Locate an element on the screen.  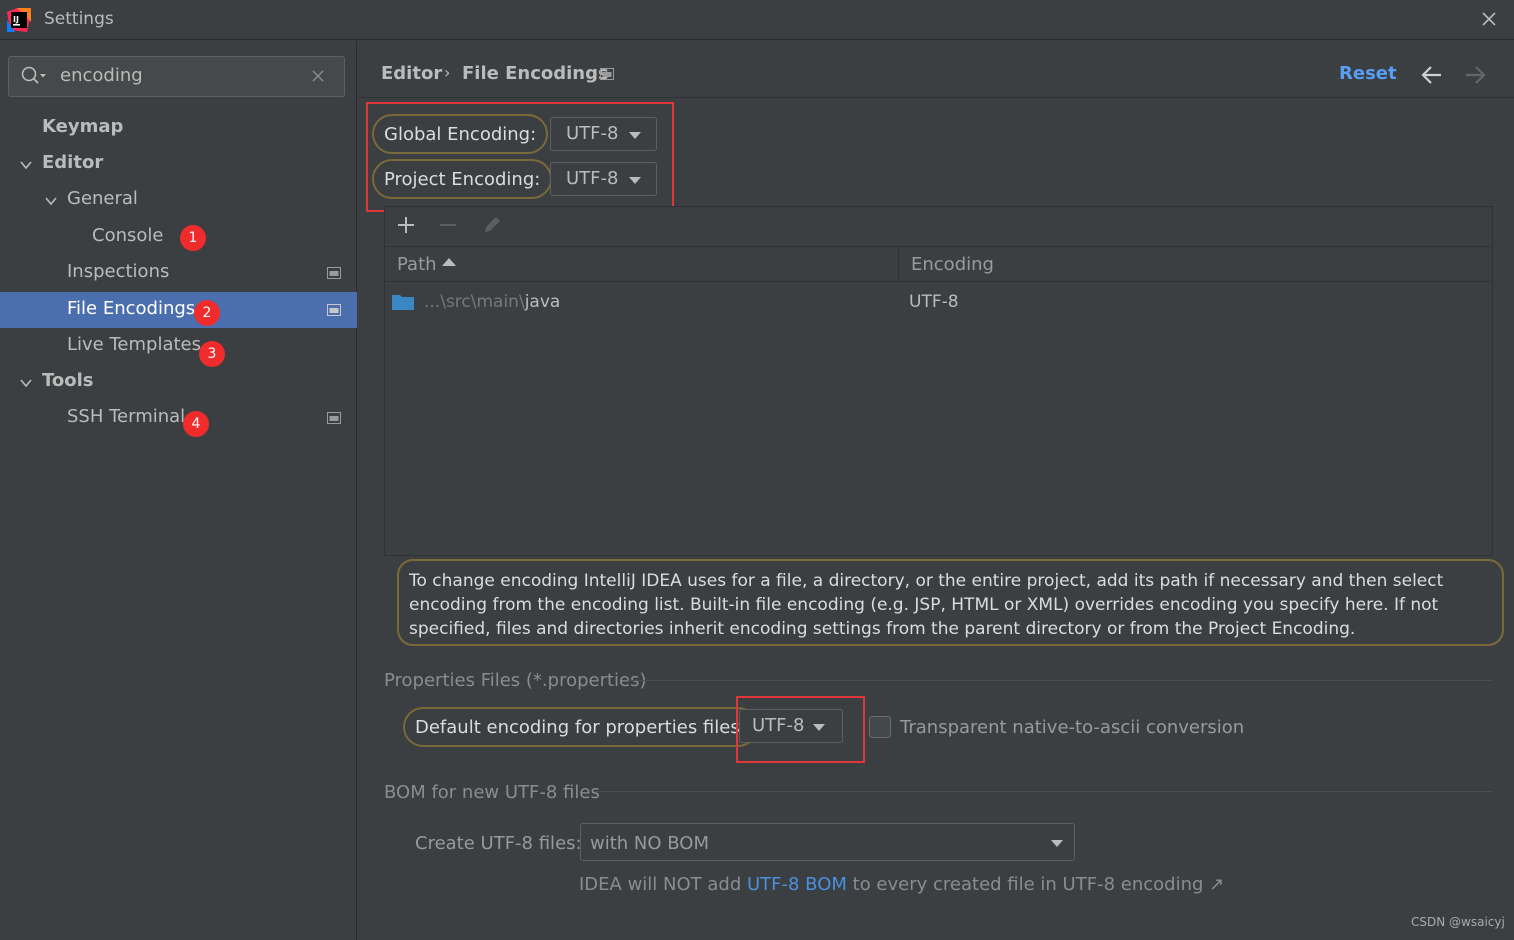
breadcrumb-editor: Editor is located at coordinates (411, 73).